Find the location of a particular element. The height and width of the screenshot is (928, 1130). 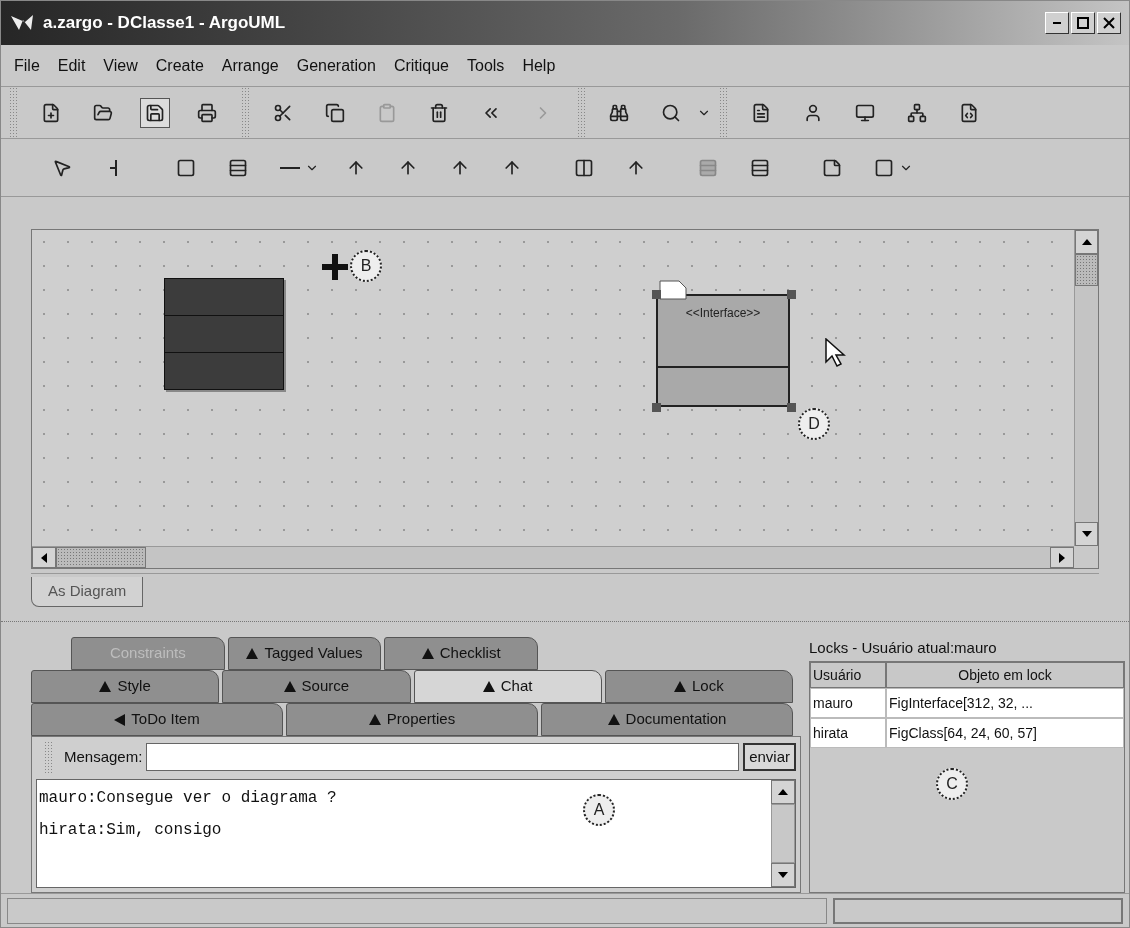

tab: ToDo Item is located at coordinates (157, 719).